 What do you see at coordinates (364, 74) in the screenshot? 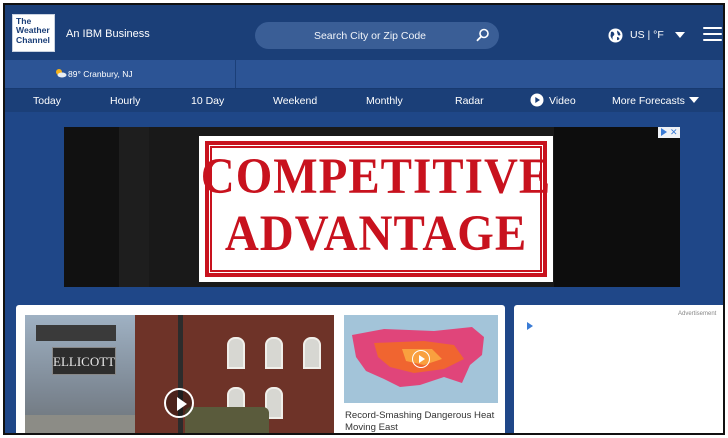
I see `location-bar: 89° Cranbury, NJ` at bounding box center [364, 74].